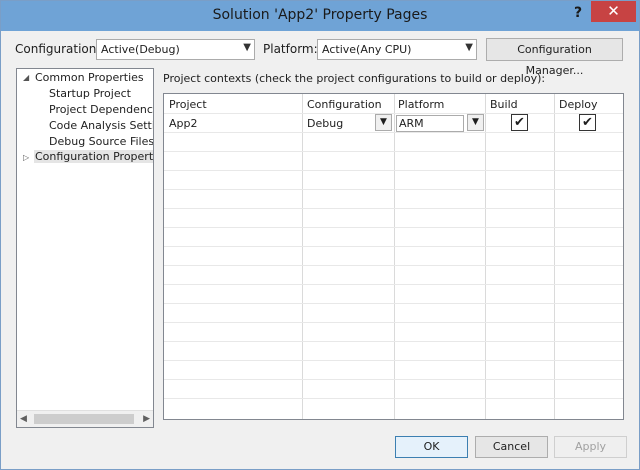  What do you see at coordinates (140, 49) in the screenshot?
I see `configuration-value: Active(Debug)` at bounding box center [140, 49].